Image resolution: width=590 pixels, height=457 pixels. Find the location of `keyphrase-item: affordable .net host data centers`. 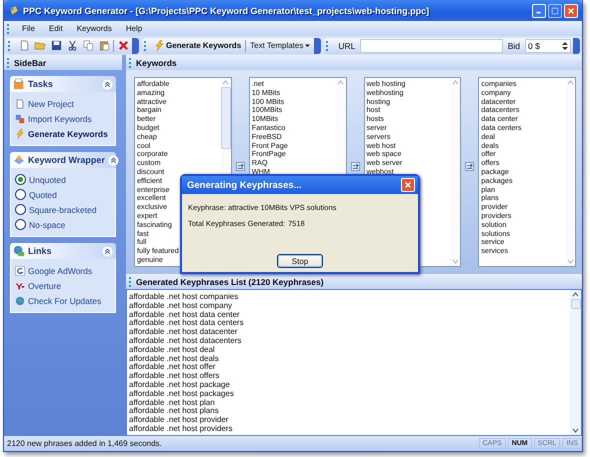

keyphrase-item: affordable .net host data centers is located at coordinates (187, 323).